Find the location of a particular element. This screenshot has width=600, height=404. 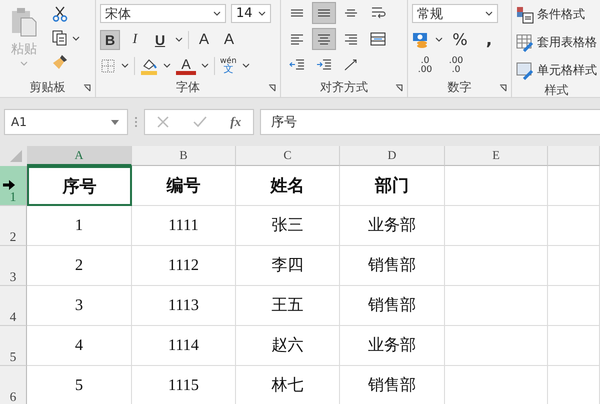

increase-decimal-button: .0 .00 is located at coordinates (425, 65).